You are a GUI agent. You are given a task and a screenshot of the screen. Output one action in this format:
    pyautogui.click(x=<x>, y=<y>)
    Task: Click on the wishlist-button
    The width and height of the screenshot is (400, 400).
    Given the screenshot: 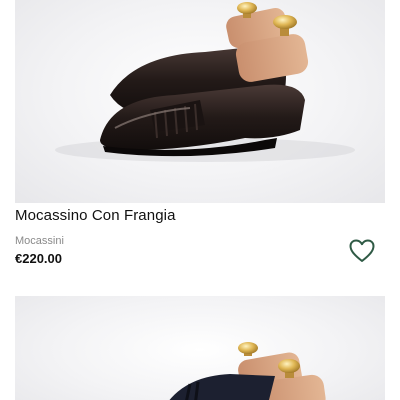 What is the action you would take?
    pyautogui.click(x=362, y=251)
    